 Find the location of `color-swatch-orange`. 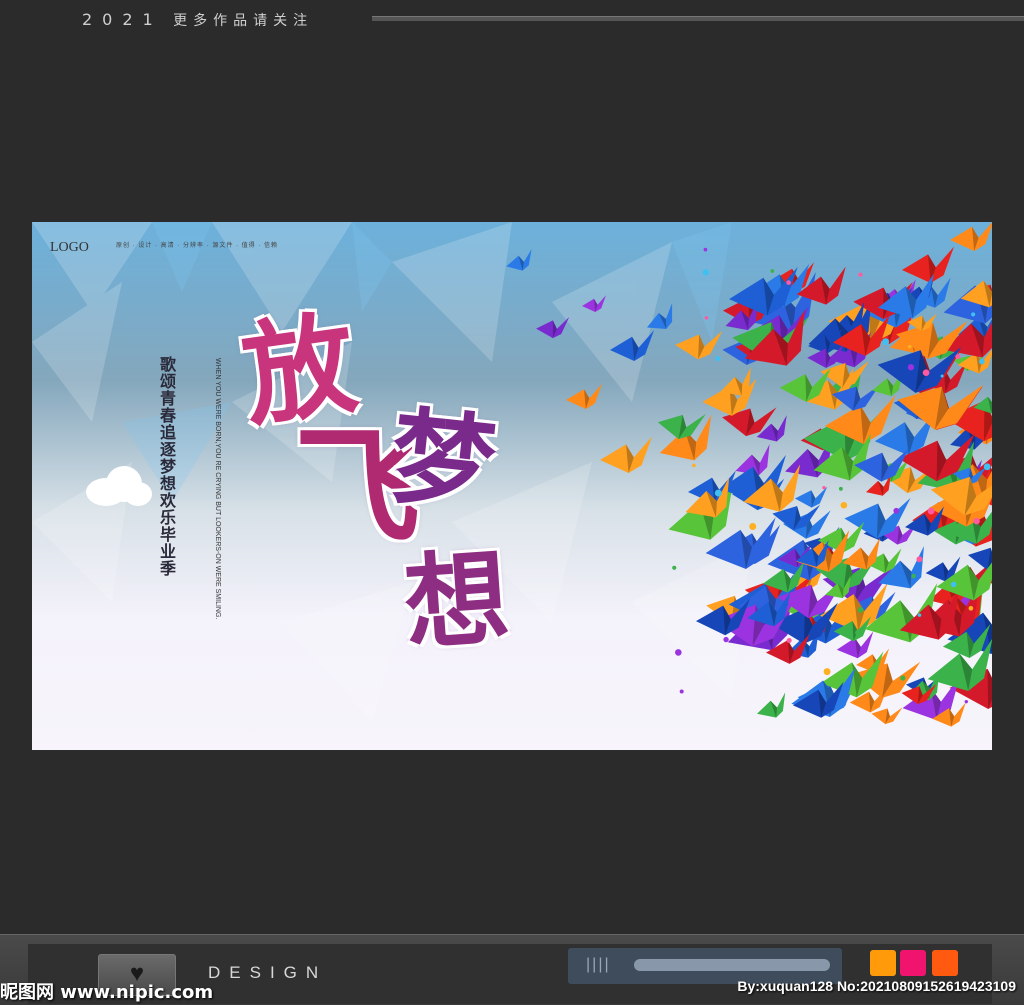

color-swatch-orange is located at coordinates (883, 963).